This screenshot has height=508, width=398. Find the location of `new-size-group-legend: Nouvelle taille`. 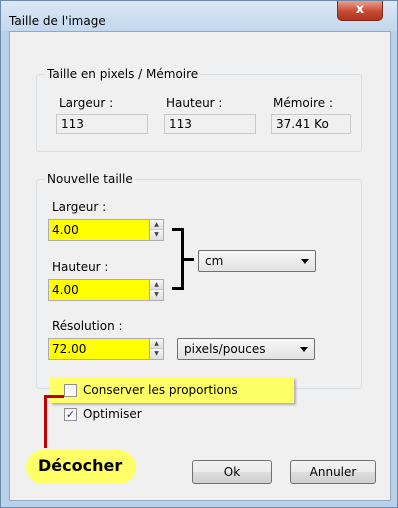

new-size-group-legend: Nouvelle taille is located at coordinates (90, 179).